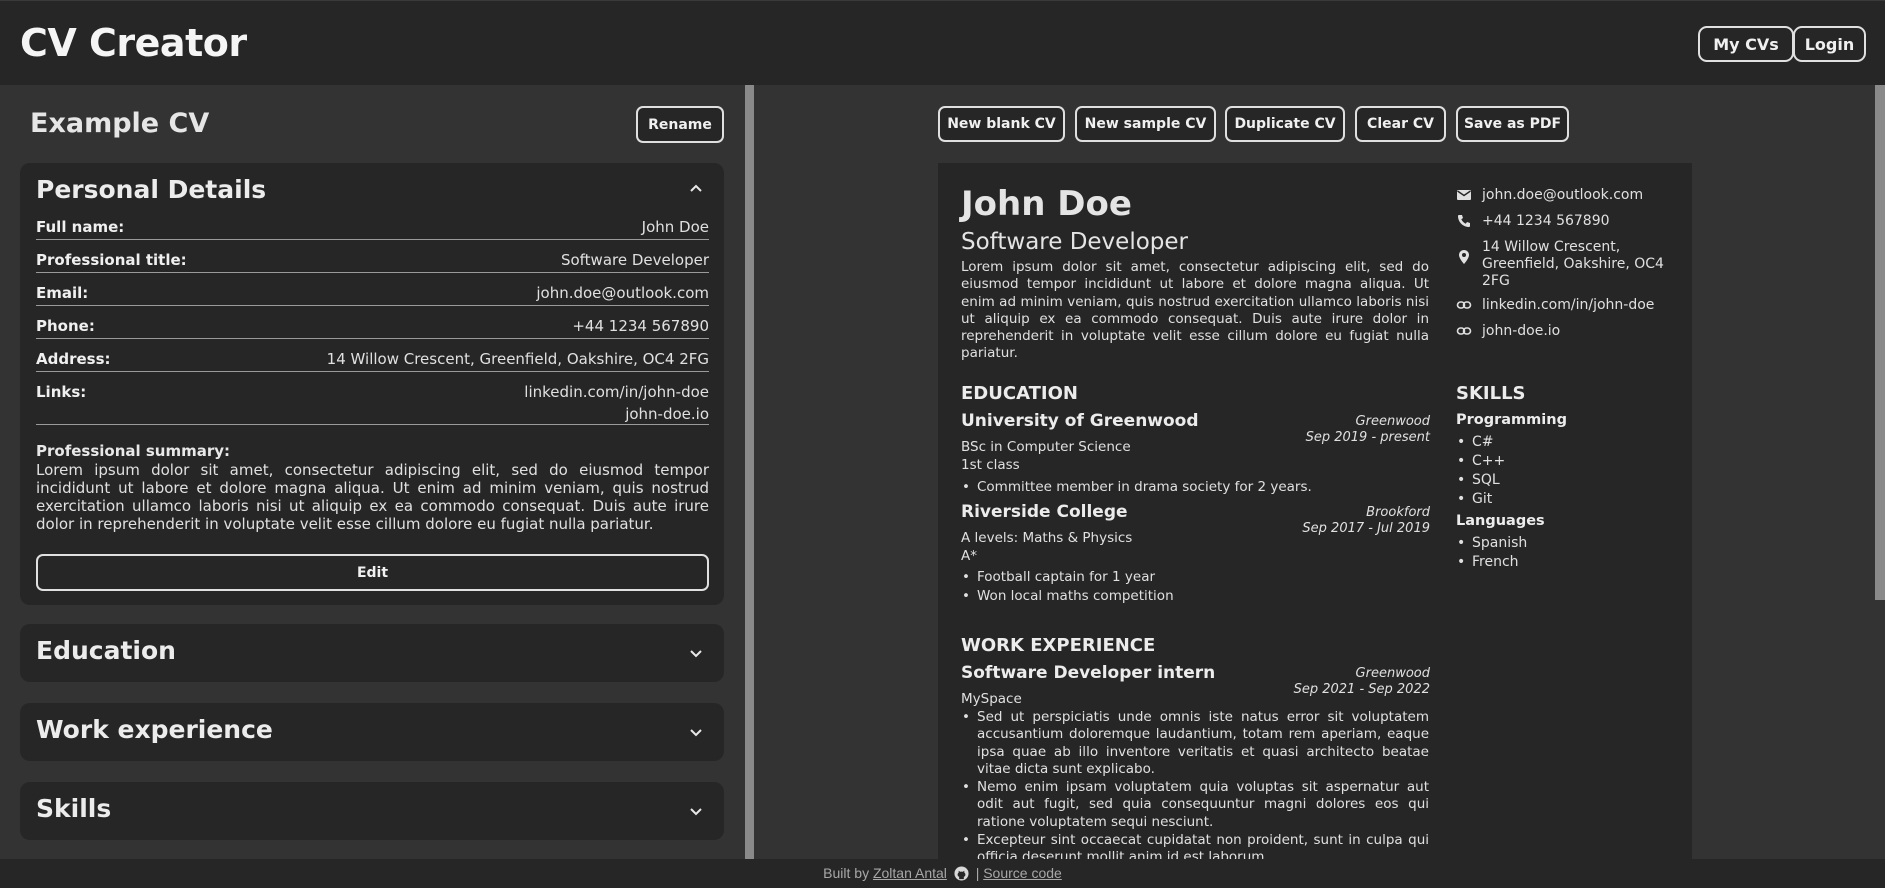  Describe the element at coordinates (1478, 480) in the screenshot. I see `skill-item: SQL` at that location.